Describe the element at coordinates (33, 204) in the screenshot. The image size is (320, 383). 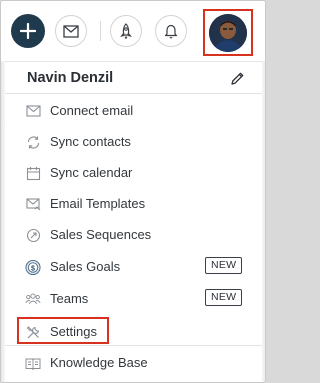
I see `email-template-icon` at that location.